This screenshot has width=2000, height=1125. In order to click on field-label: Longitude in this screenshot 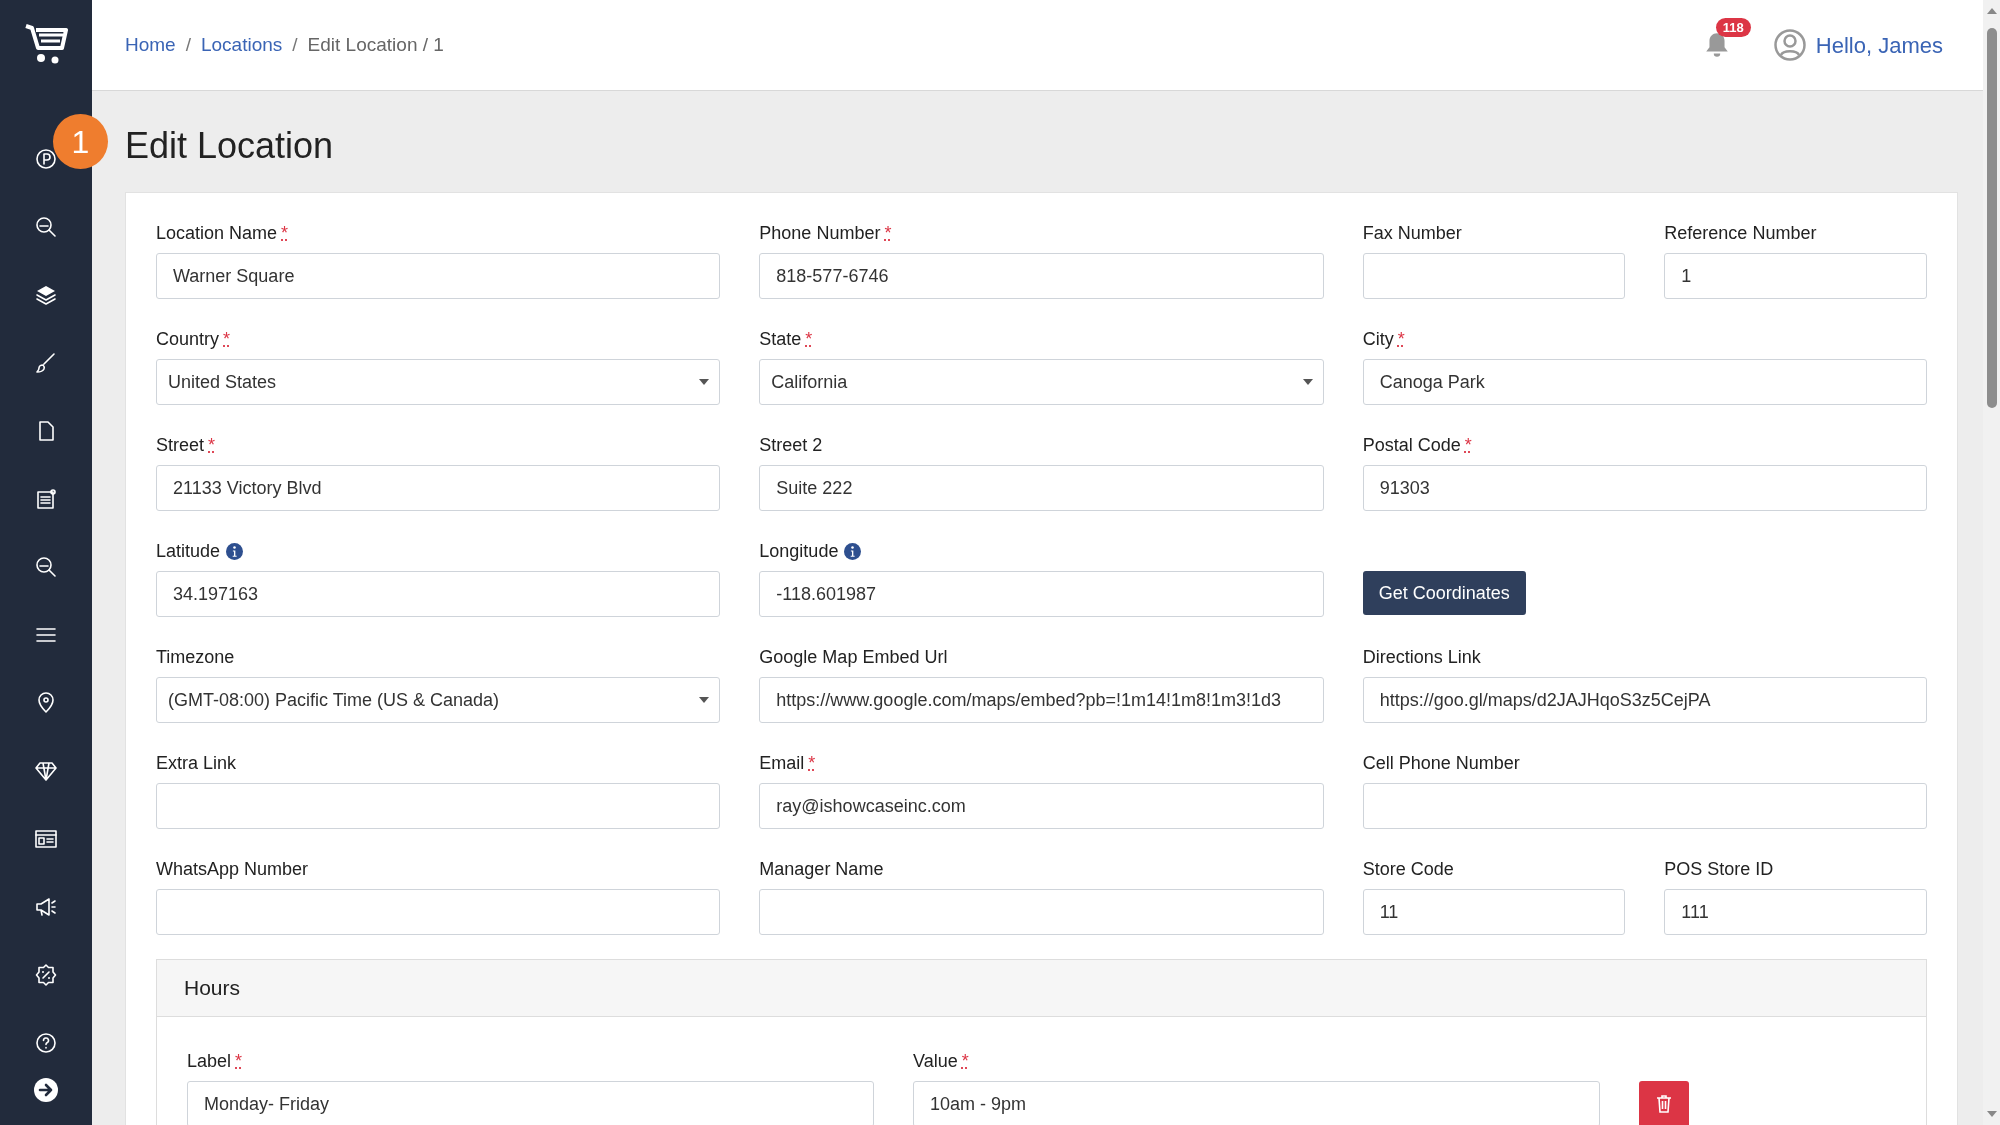, I will do `click(799, 551)`.